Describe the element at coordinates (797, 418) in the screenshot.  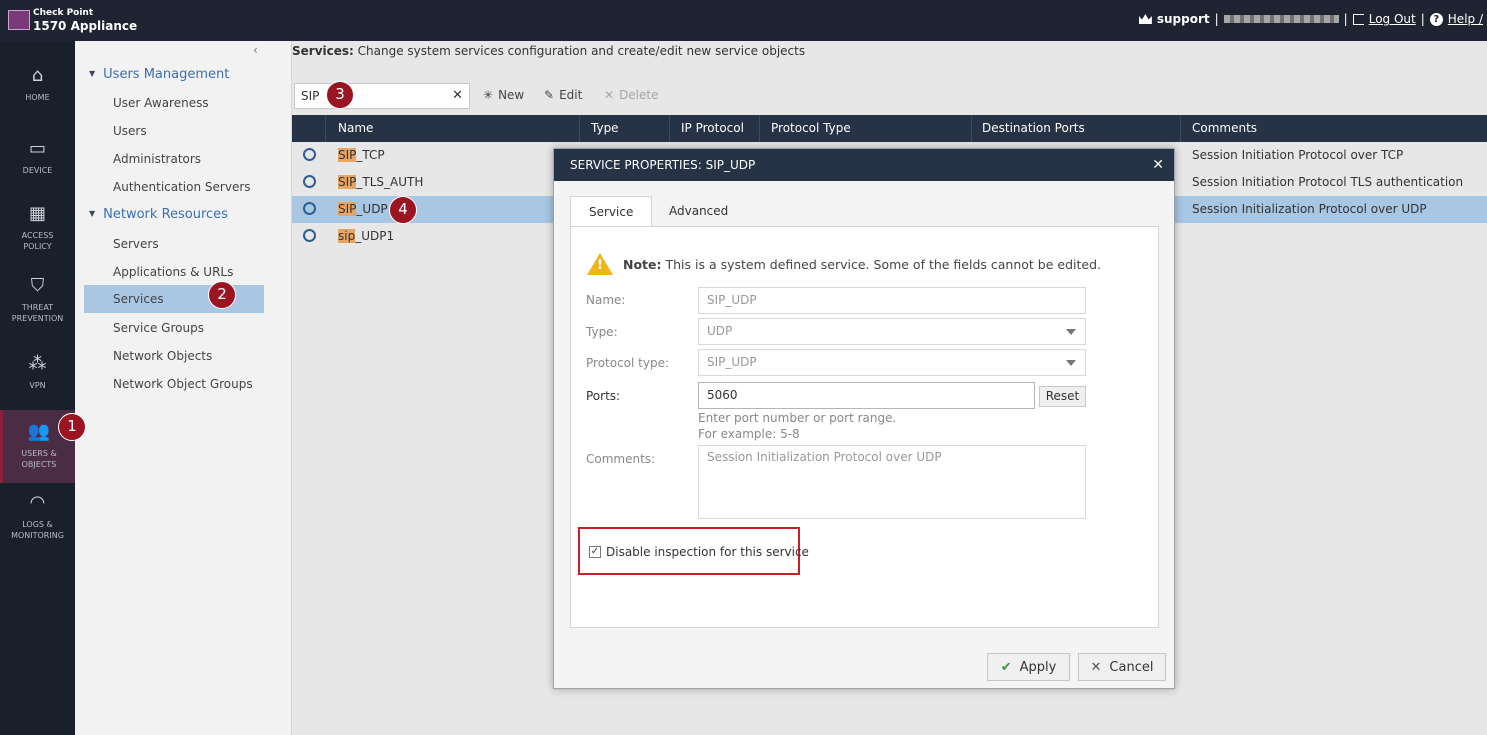
I see `ports-hint: Enter port number or port range.` at that location.